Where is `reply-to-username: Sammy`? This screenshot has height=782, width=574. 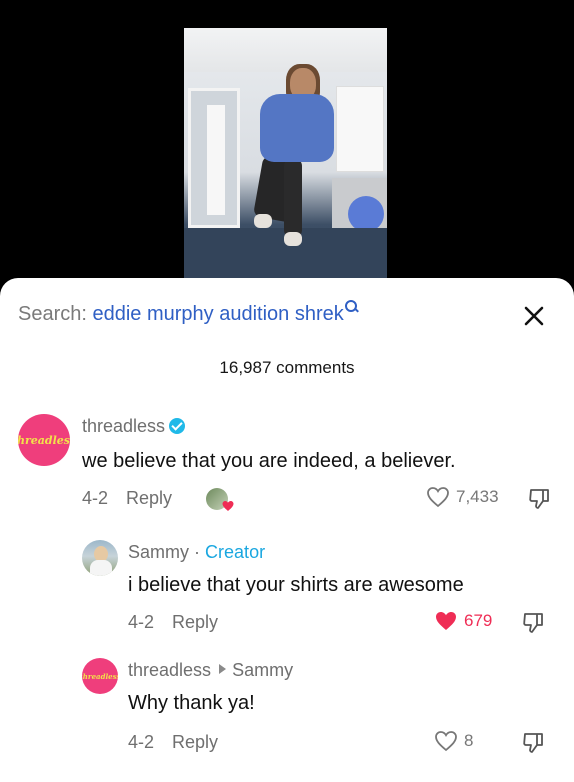
reply-to-username: Sammy is located at coordinates (262, 670).